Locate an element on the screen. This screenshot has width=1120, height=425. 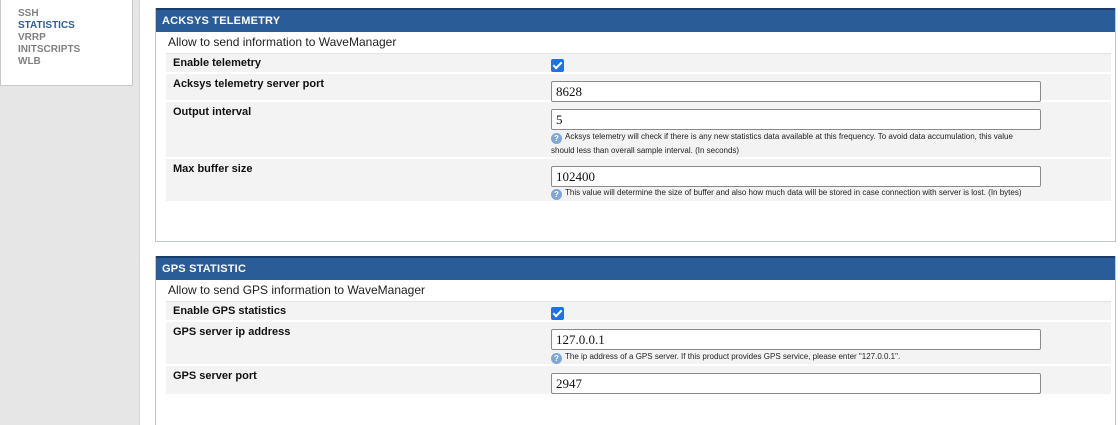
gps-ip-input is located at coordinates (796, 339).